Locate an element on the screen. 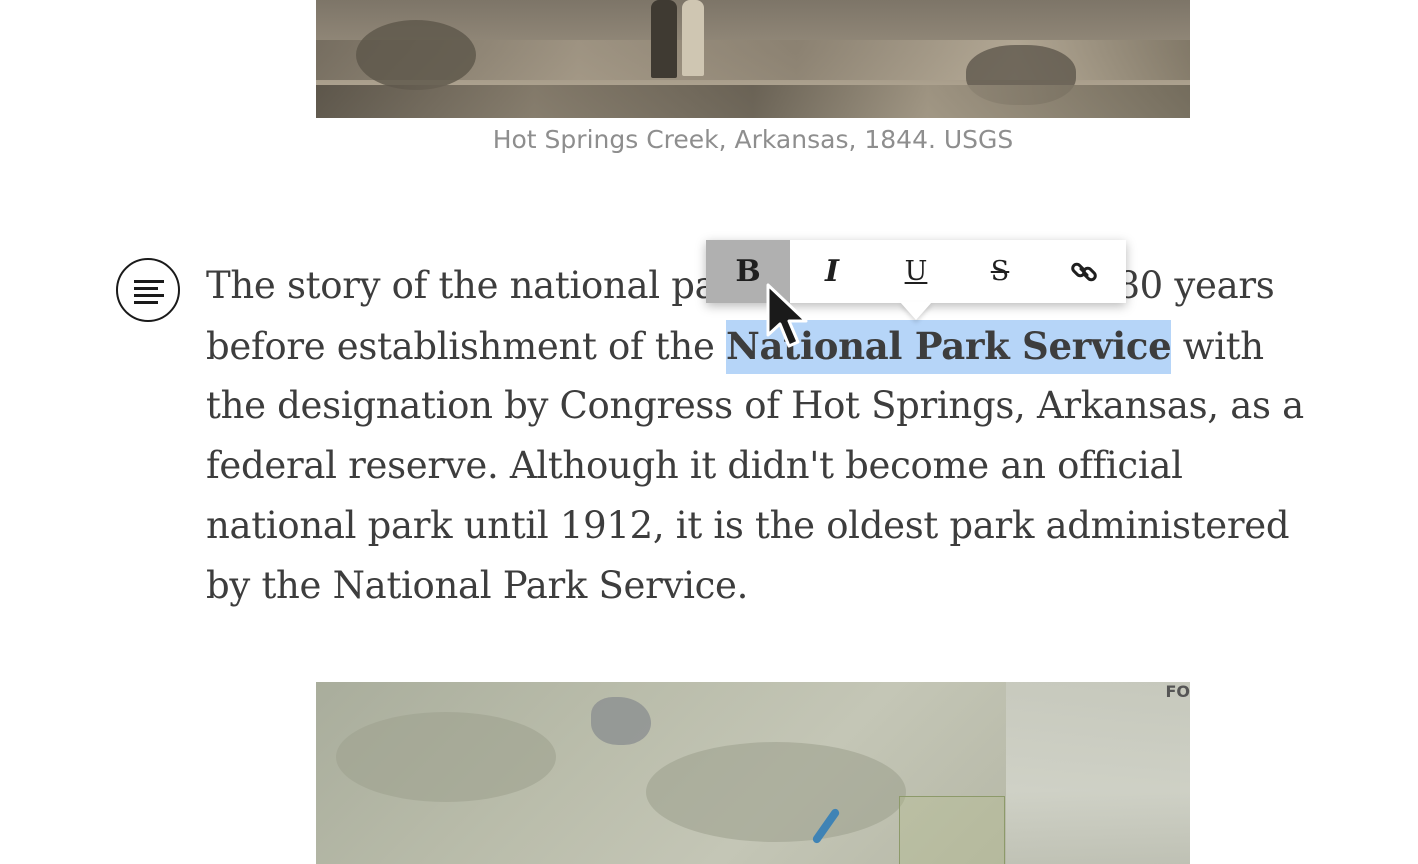  bottom-figure-map: FO is located at coordinates (753, 773).